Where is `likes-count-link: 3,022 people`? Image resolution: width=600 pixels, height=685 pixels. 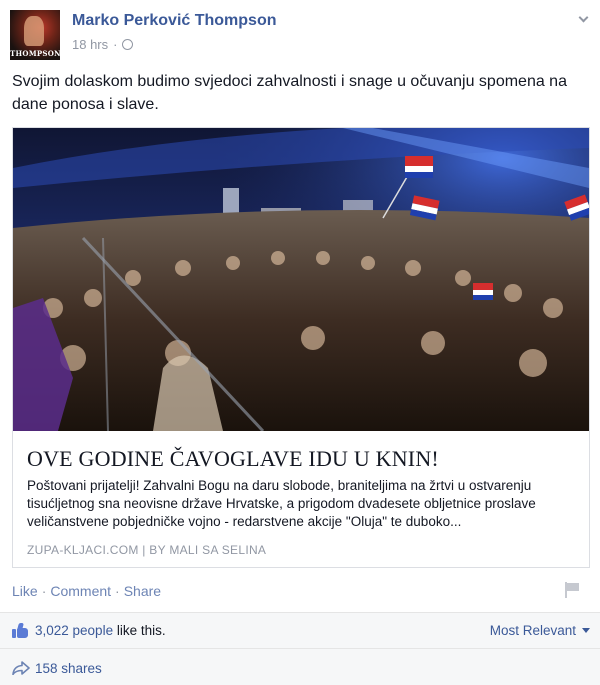
likes-count-link: 3,022 people is located at coordinates (74, 630).